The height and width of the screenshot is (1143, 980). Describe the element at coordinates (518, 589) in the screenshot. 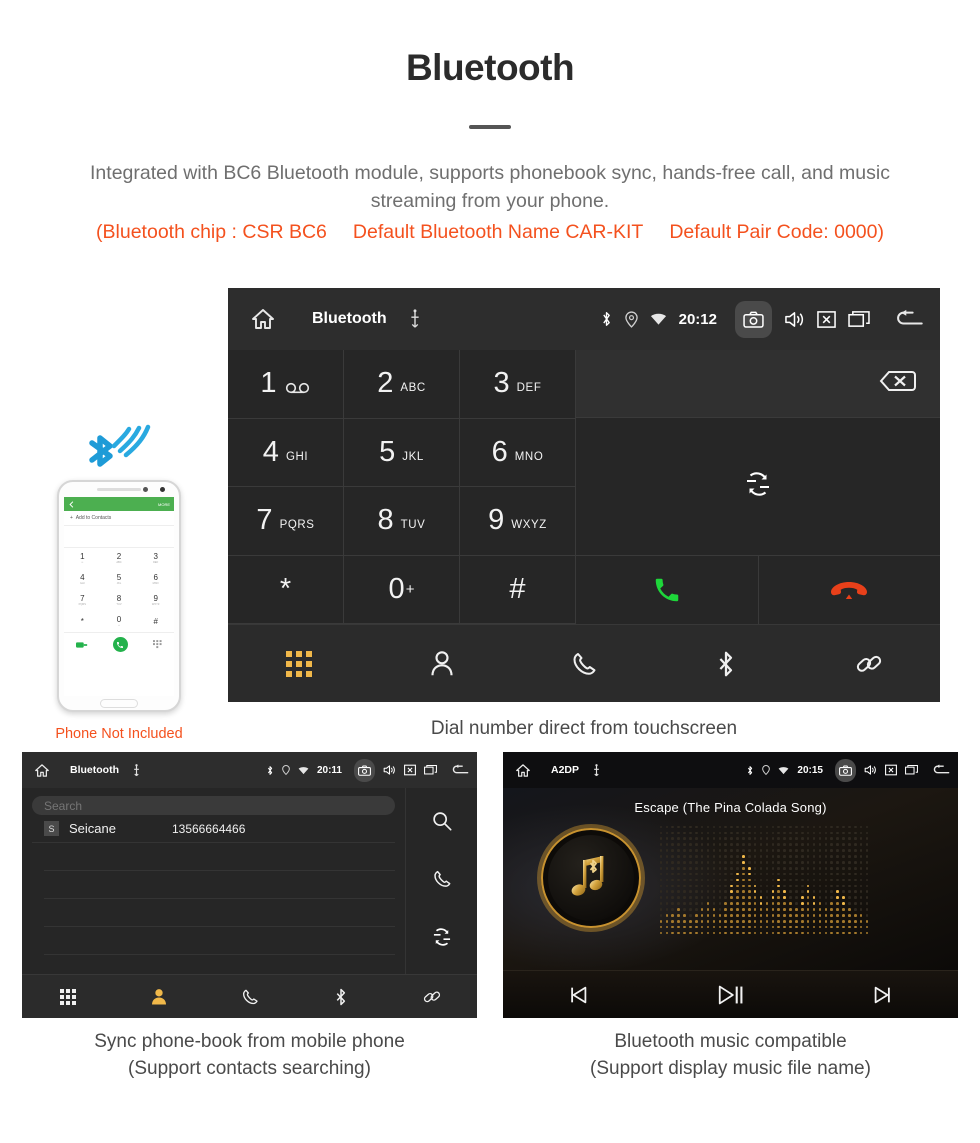

I see `dial-key-hash: #` at that location.